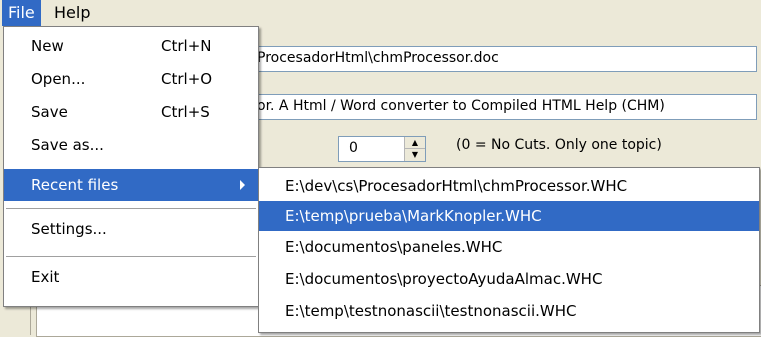  What do you see at coordinates (559, 145) in the screenshot?
I see `cuts-note: (0 = No Cuts. Only one topic)` at bounding box center [559, 145].